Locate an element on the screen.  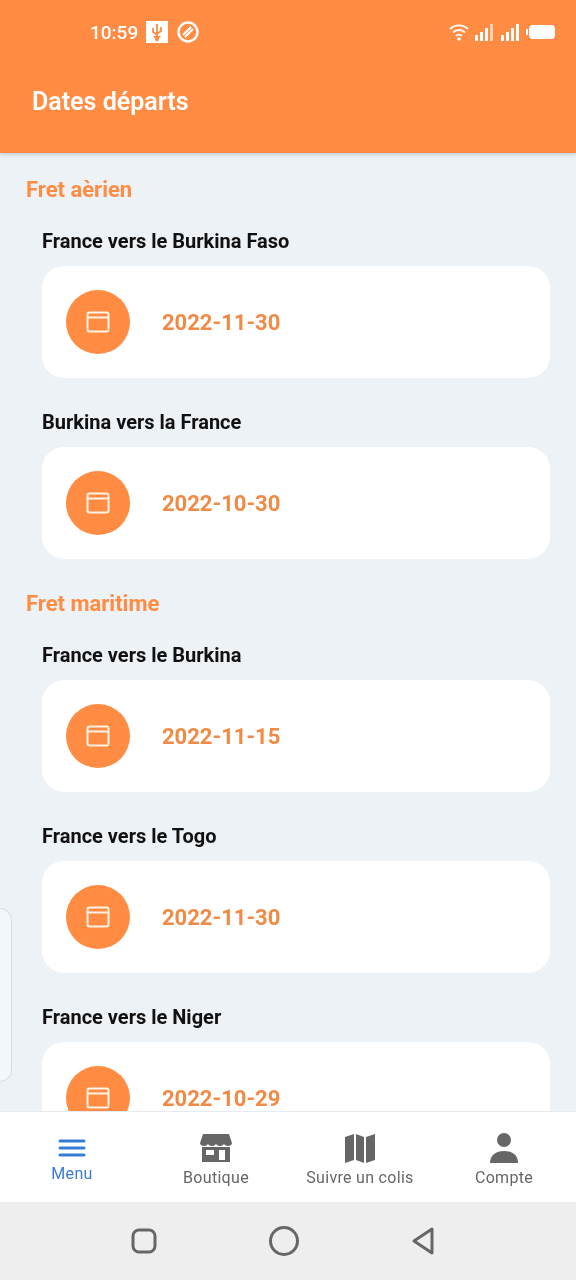
rotation-icon is located at coordinates (188, 32).